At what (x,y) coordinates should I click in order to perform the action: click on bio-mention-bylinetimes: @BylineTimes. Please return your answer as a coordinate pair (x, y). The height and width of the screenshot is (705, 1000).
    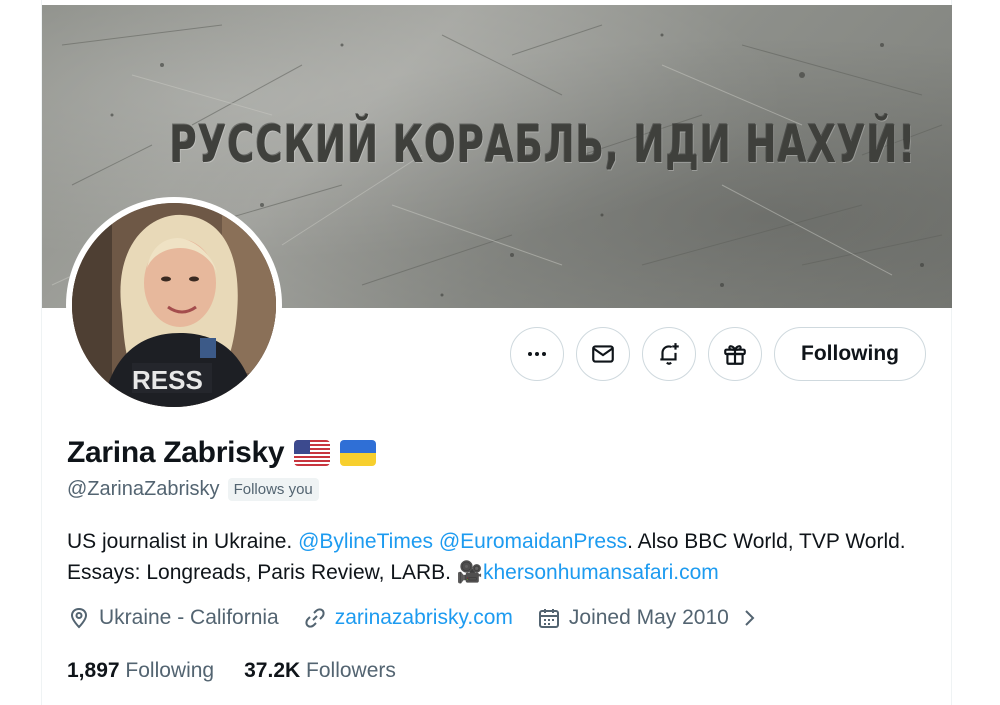
    Looking at the image, I should click on (365, 541).